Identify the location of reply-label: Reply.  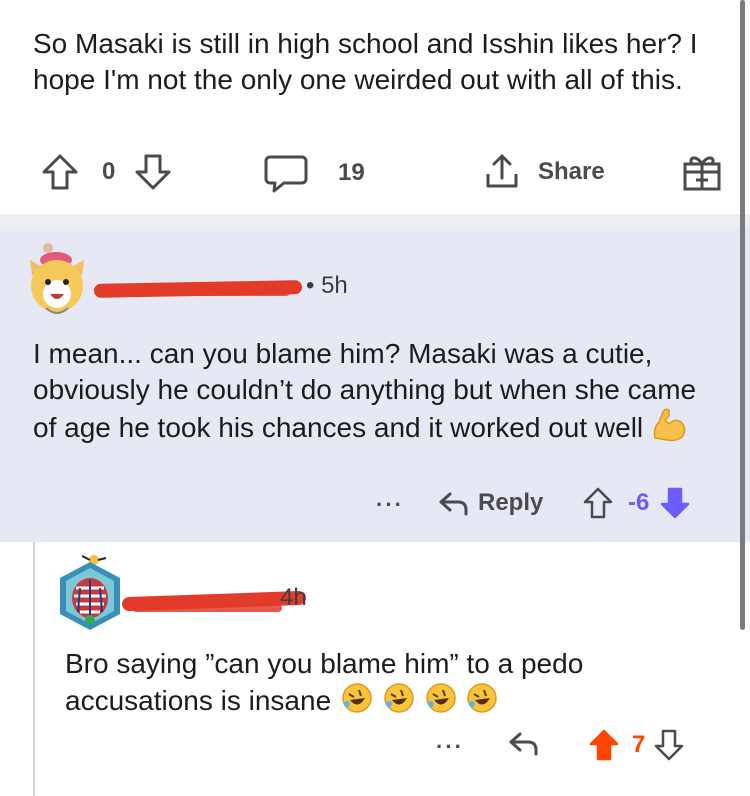
(511, 502).